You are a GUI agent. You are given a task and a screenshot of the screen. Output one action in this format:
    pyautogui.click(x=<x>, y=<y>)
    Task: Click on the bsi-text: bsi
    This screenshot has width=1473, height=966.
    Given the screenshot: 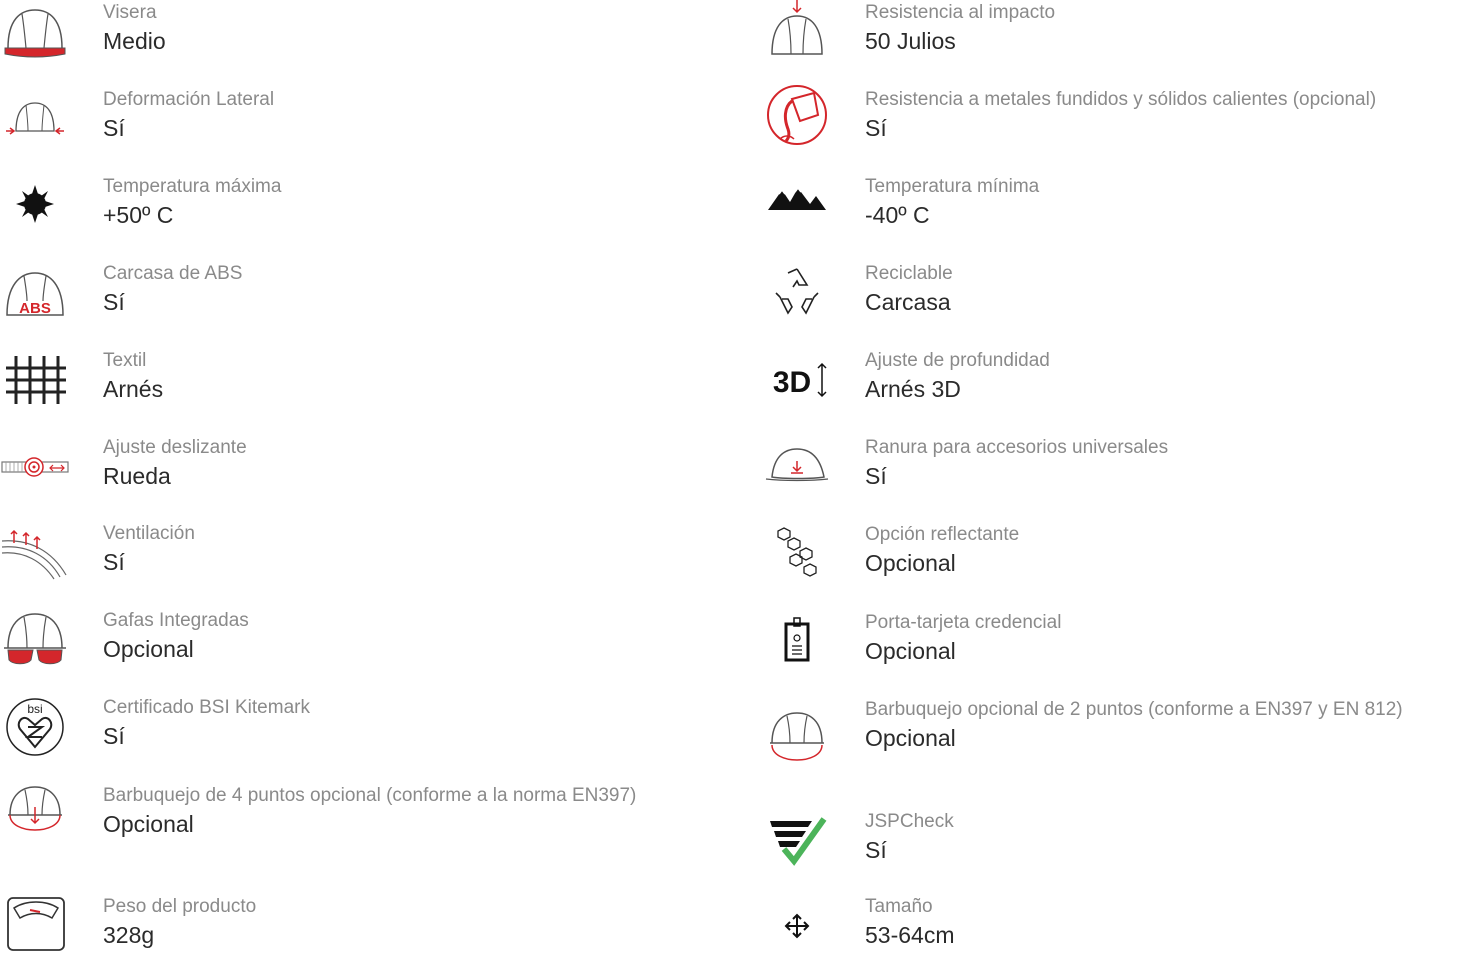 What is the action you would take?
    pyautogui.click(x=34, y=709)
    